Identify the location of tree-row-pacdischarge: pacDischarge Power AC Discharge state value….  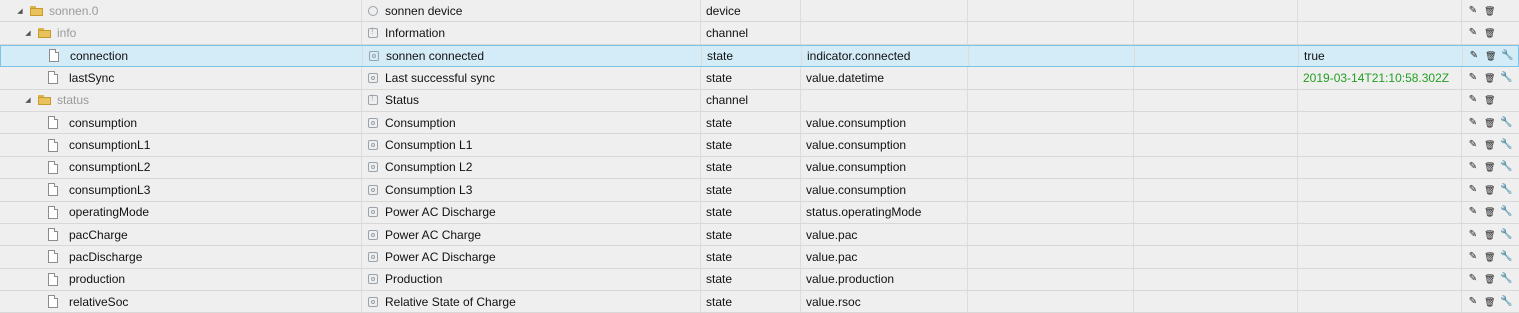
(759, 257).